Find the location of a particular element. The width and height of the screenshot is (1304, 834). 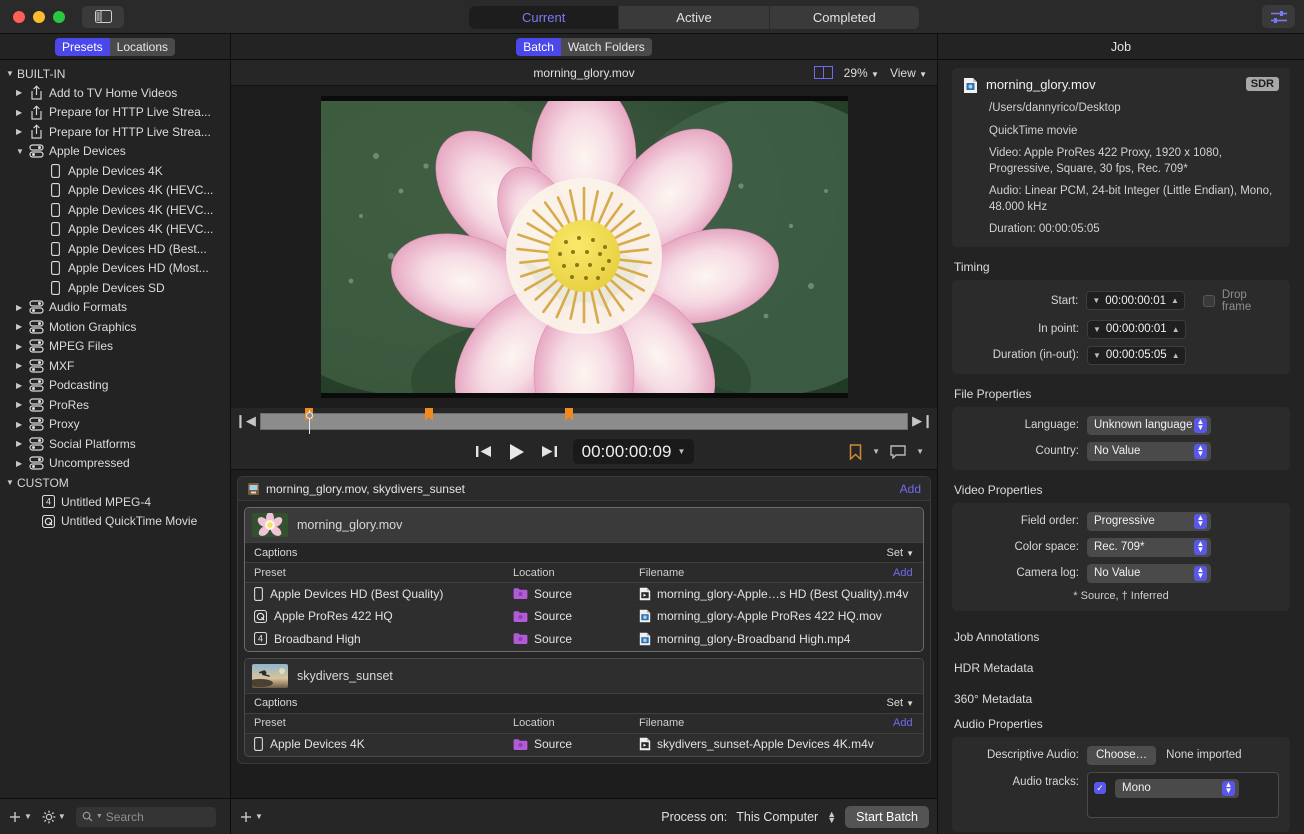

minimize-window-button is located at coordinates (39, 16).